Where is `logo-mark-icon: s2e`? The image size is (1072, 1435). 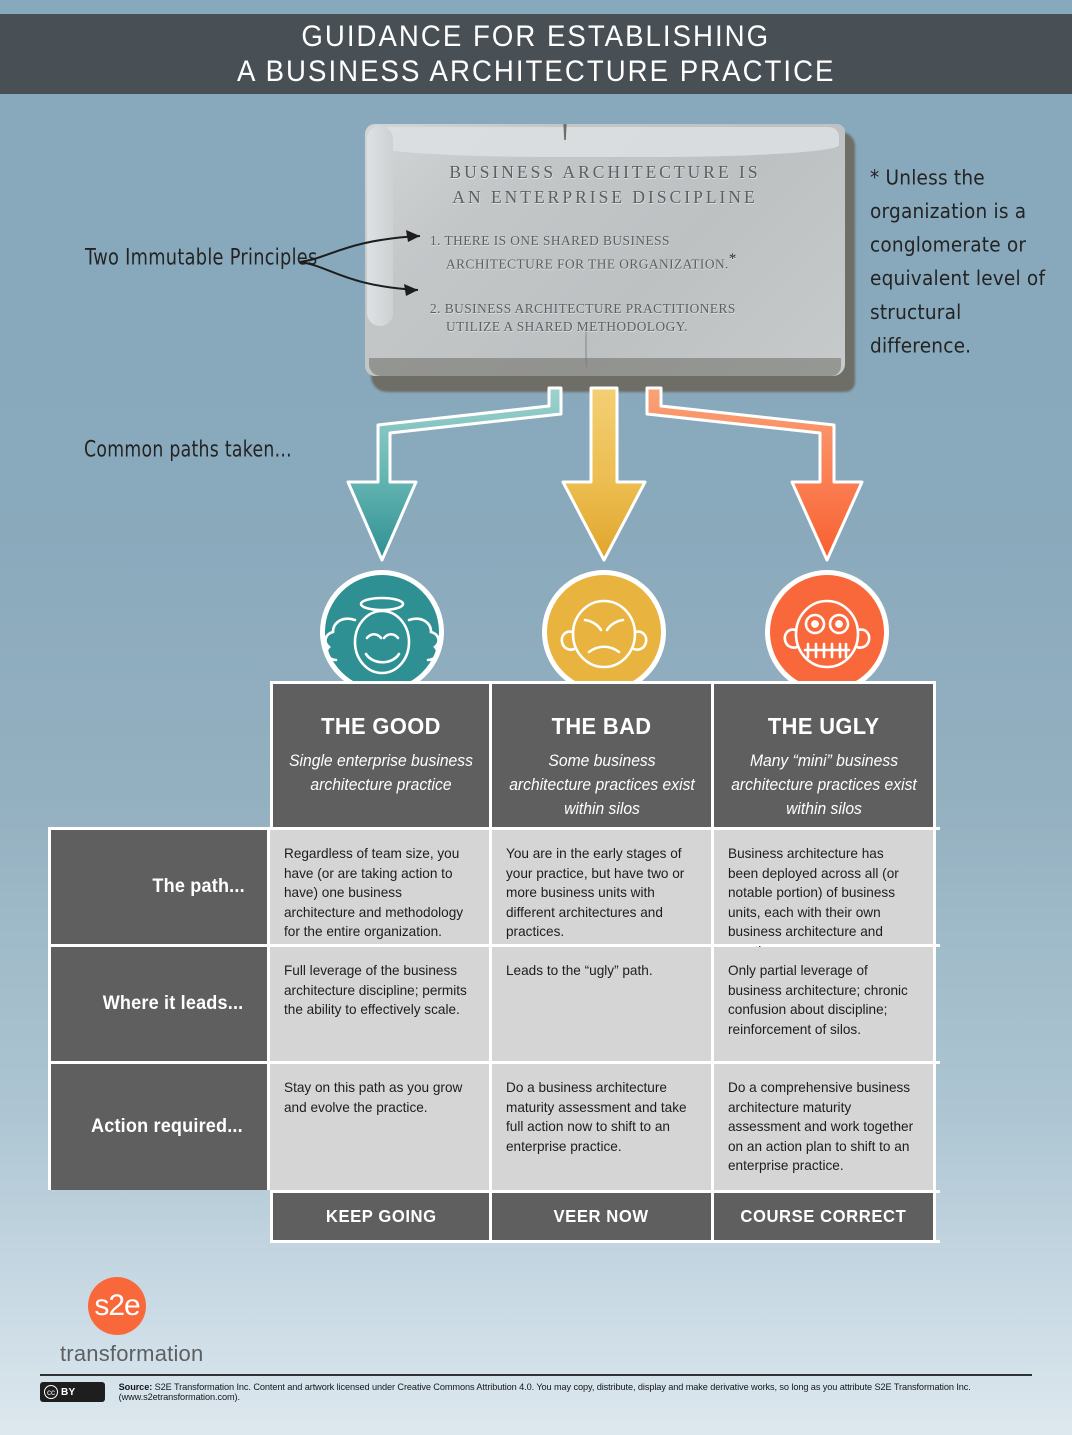 logo-mark-icon: s2e is located at coordinates (117, 1306).